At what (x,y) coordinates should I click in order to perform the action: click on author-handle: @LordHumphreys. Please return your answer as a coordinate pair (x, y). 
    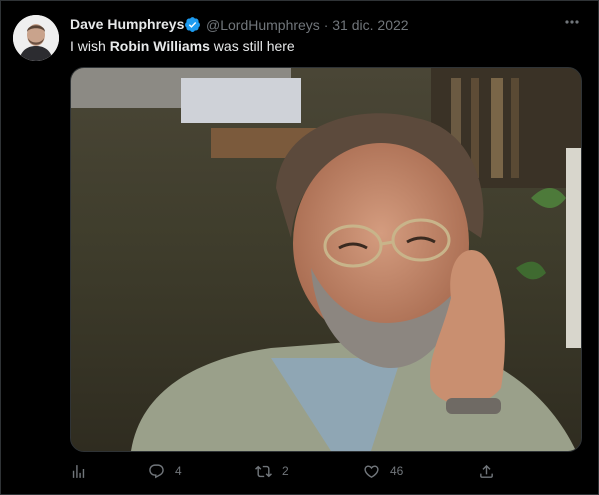
    Looking at the image, I should click on (263, 25).